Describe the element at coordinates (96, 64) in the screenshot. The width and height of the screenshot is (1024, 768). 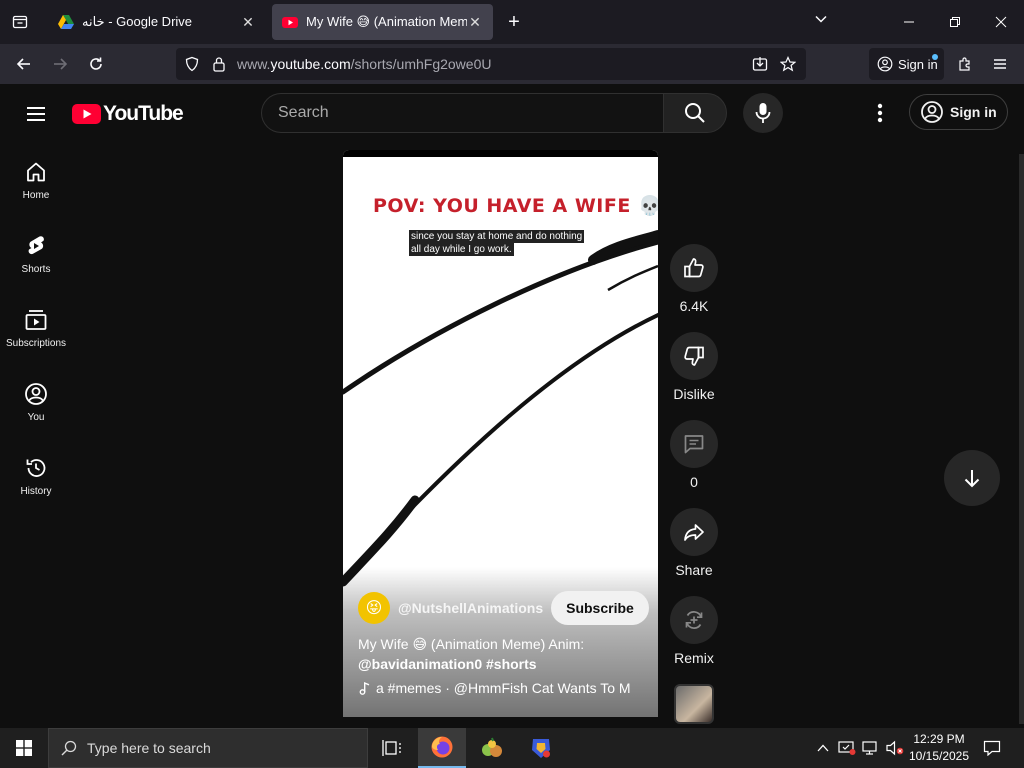
I see `reload-button` at that location.